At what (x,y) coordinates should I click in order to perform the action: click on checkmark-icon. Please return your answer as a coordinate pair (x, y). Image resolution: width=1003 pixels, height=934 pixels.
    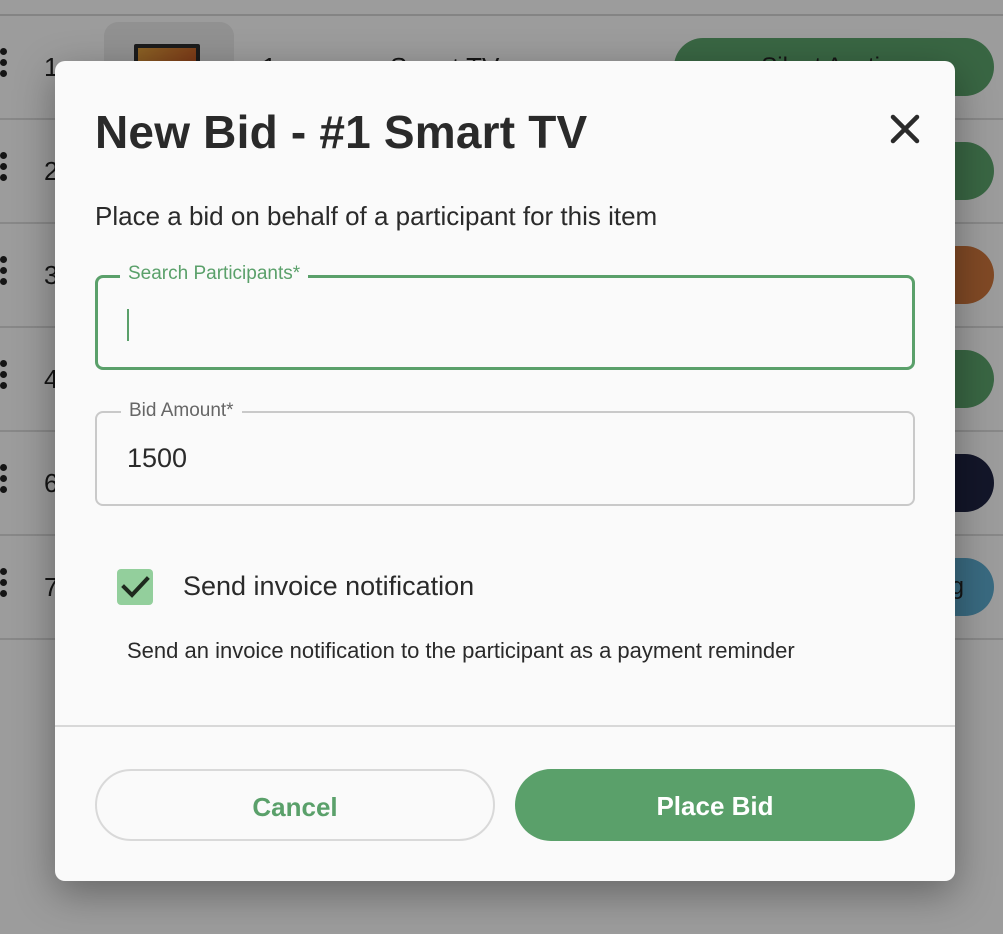
    Looking at the image, I should click on (135, 587).